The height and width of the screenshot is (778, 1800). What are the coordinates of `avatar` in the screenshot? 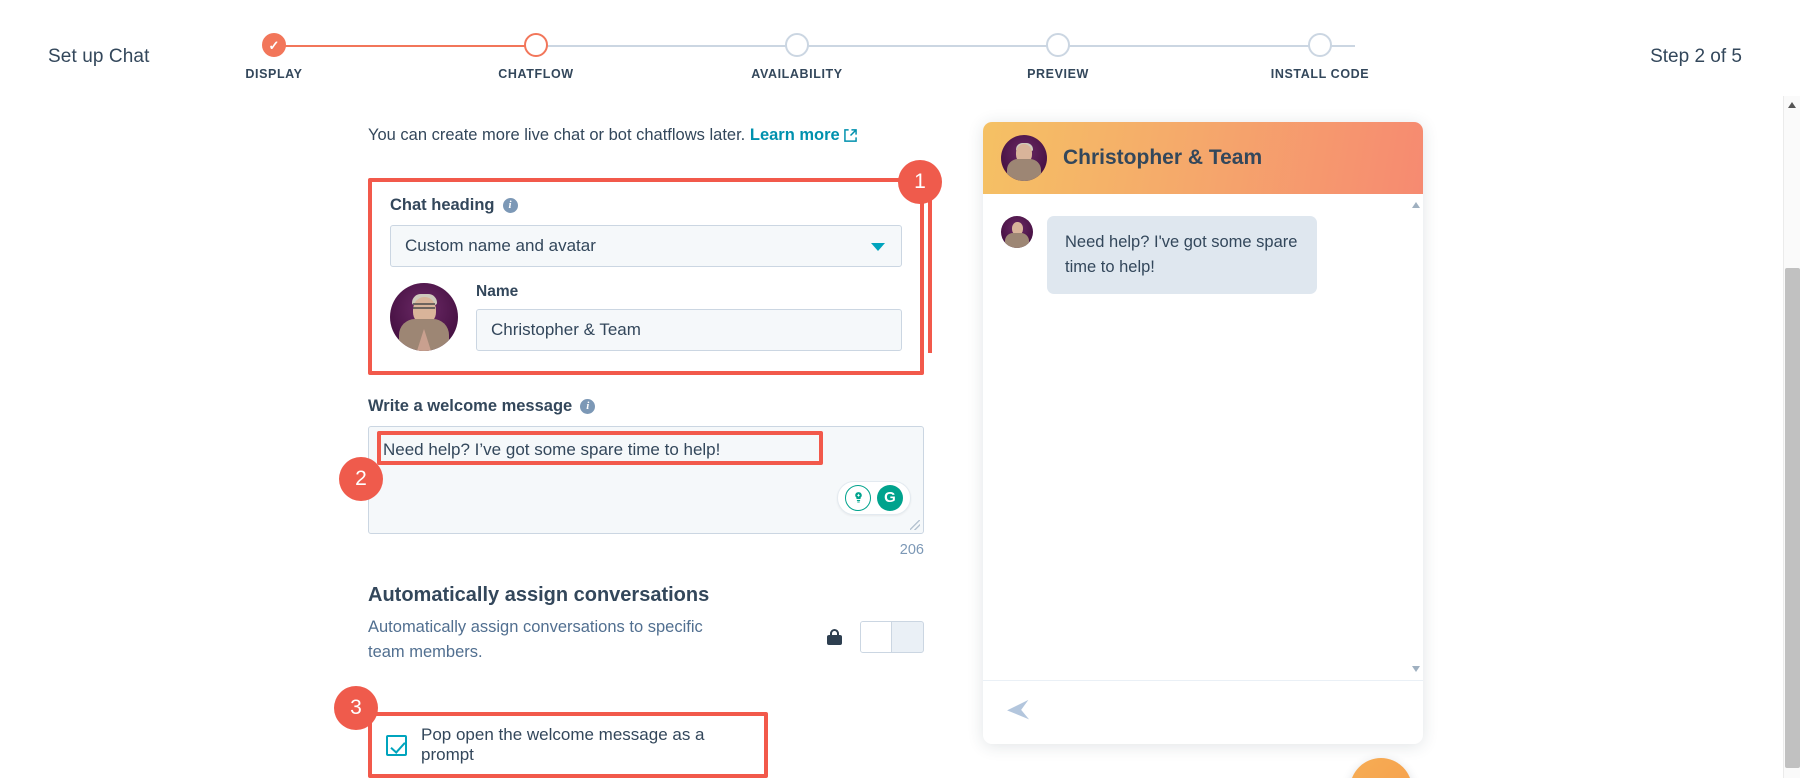 It's located at (424, 316).